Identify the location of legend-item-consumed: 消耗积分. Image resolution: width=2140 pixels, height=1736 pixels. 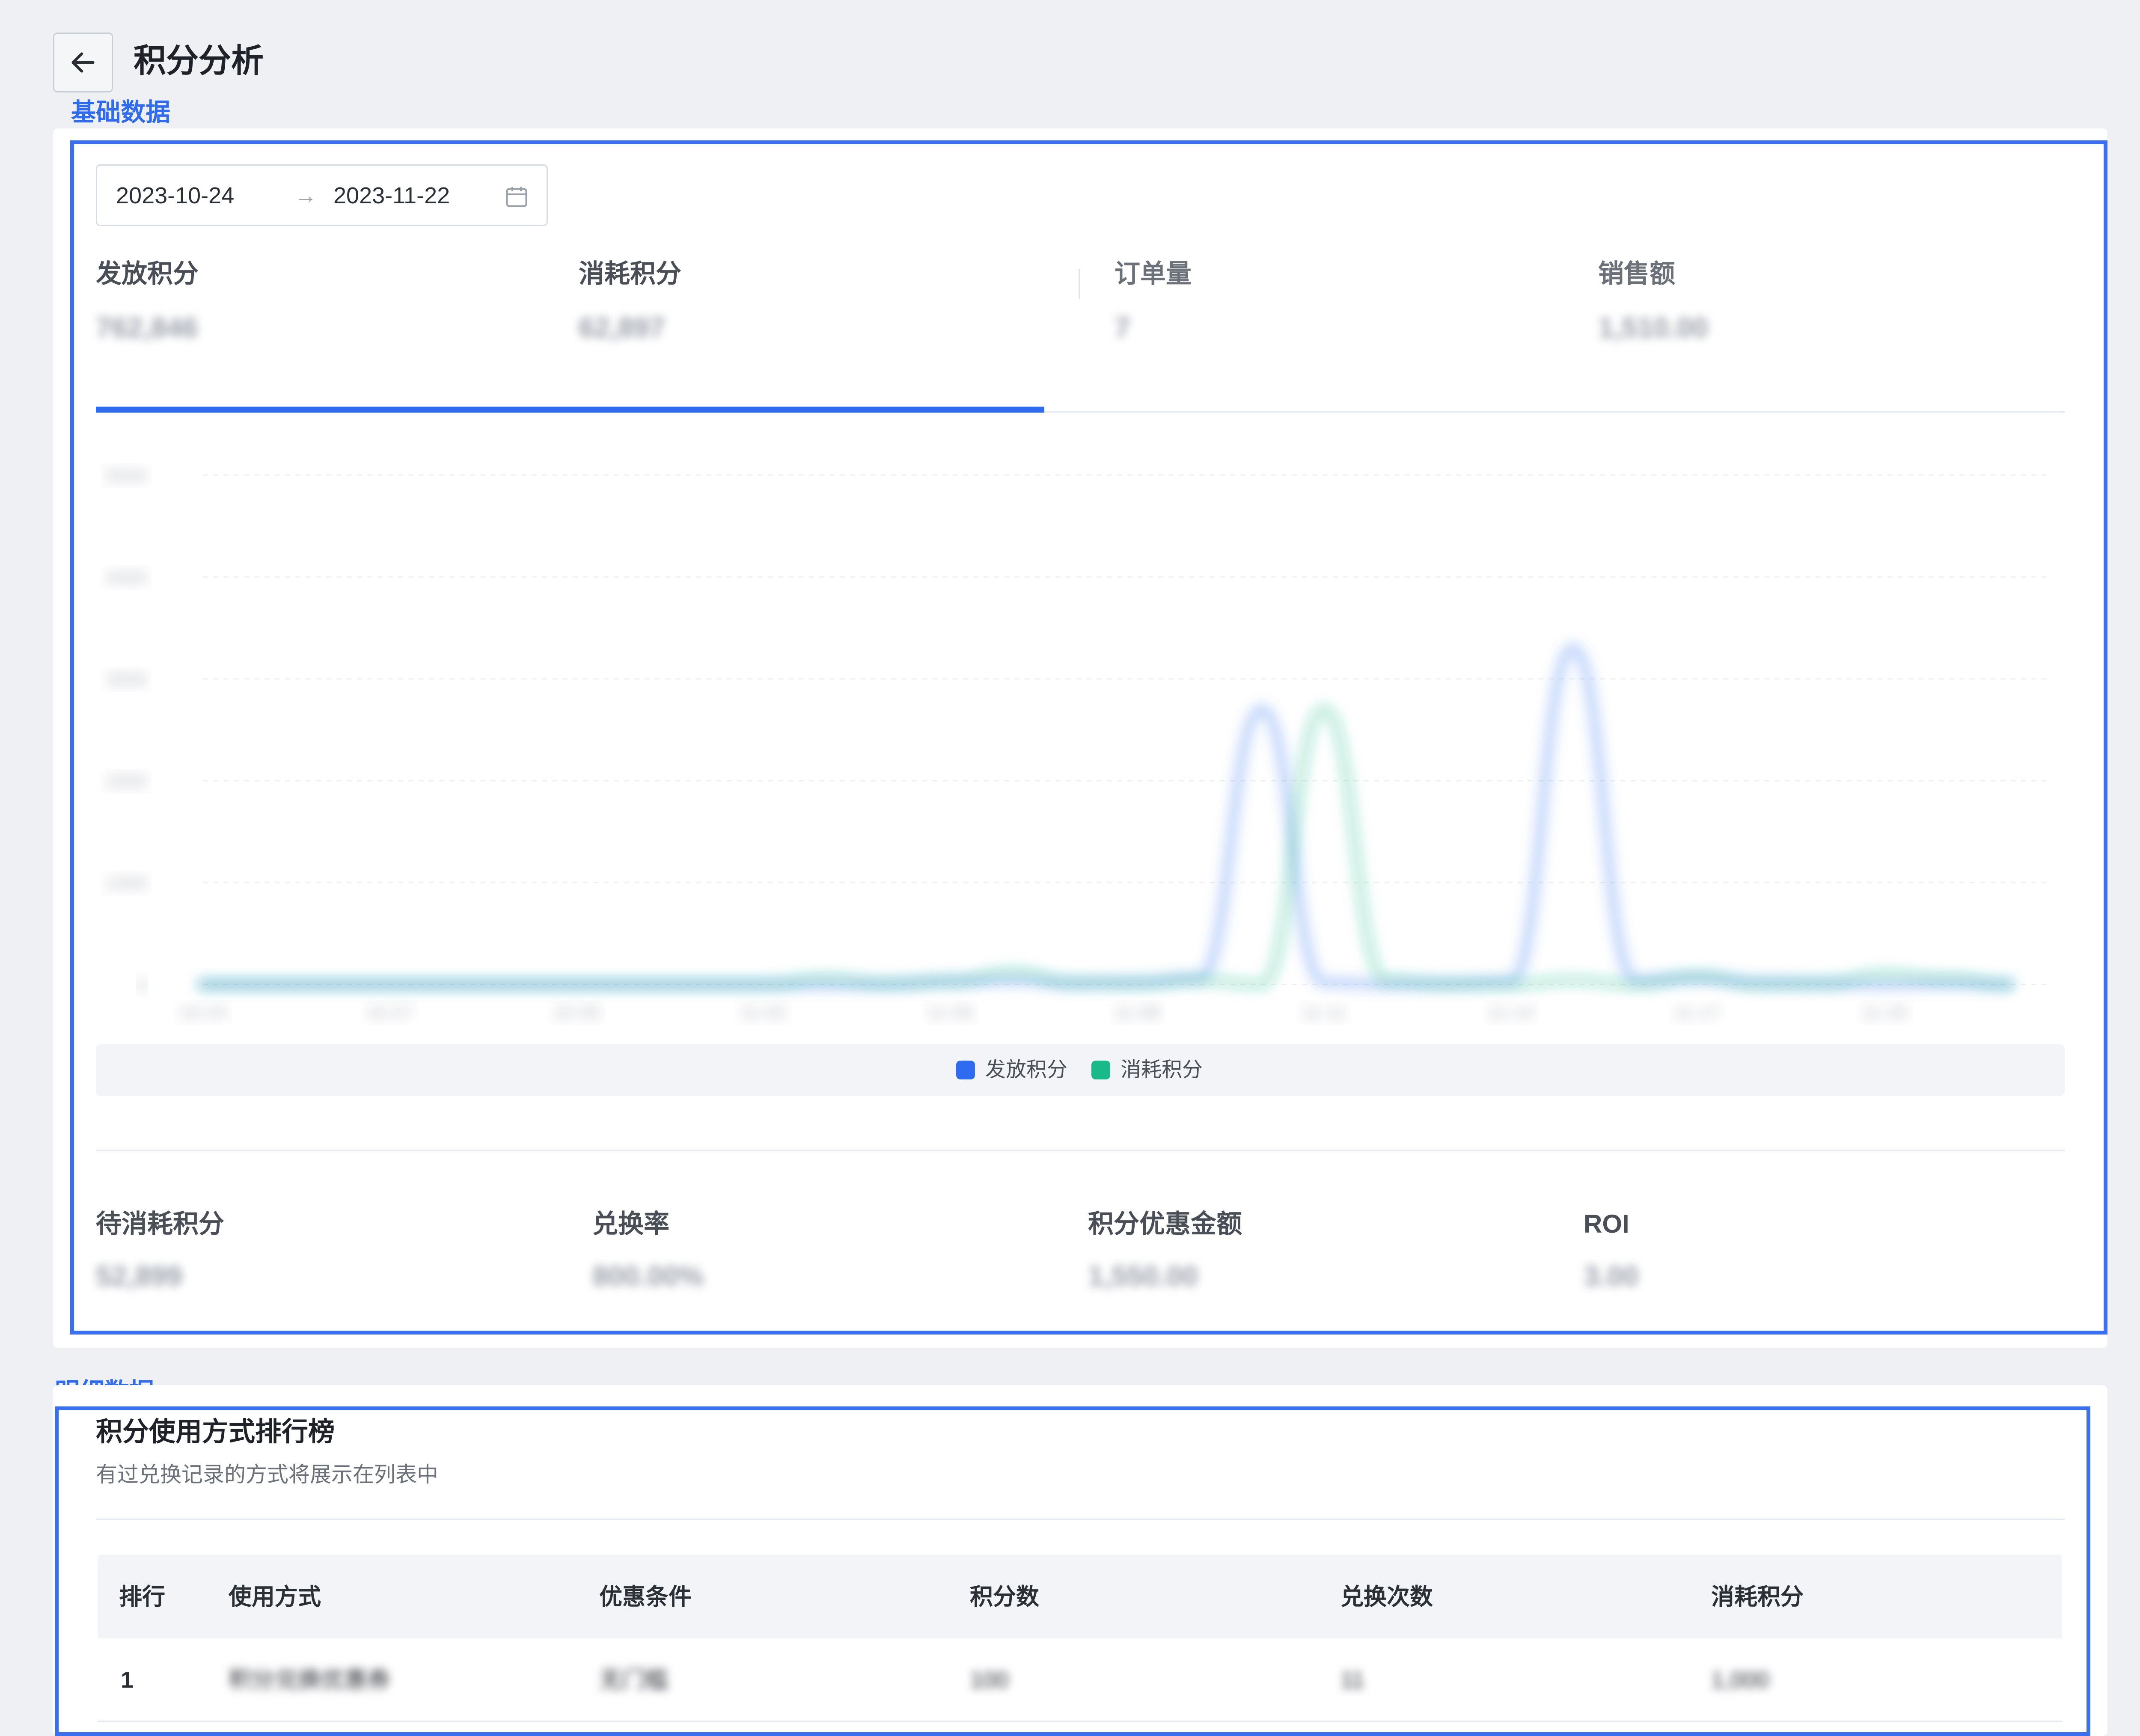
(1147, 1070).